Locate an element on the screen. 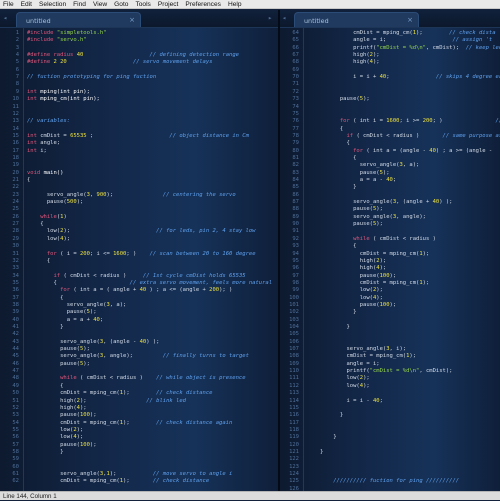 Image resolution: width=500 pixels, height=501 pixels. code-token: ( i = is located at coordinates (70, 253).